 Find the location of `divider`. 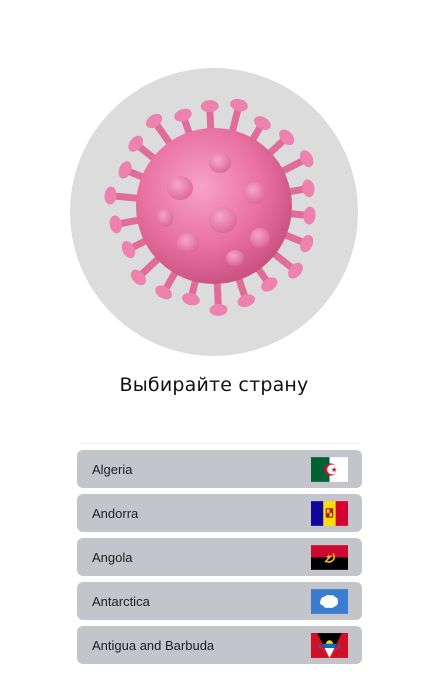

divider is located at coordinates (220, 443).